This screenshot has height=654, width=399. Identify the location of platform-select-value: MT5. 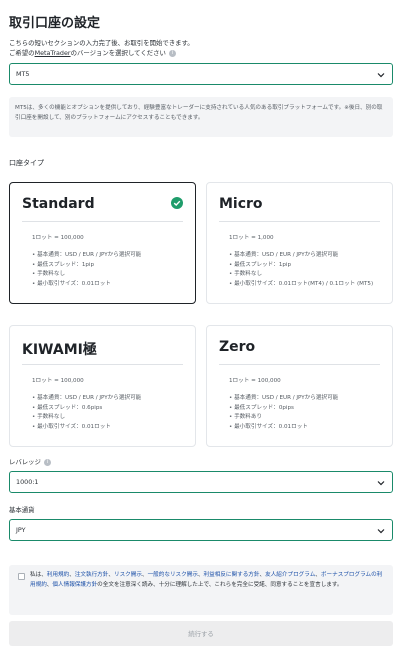
(23, 74).